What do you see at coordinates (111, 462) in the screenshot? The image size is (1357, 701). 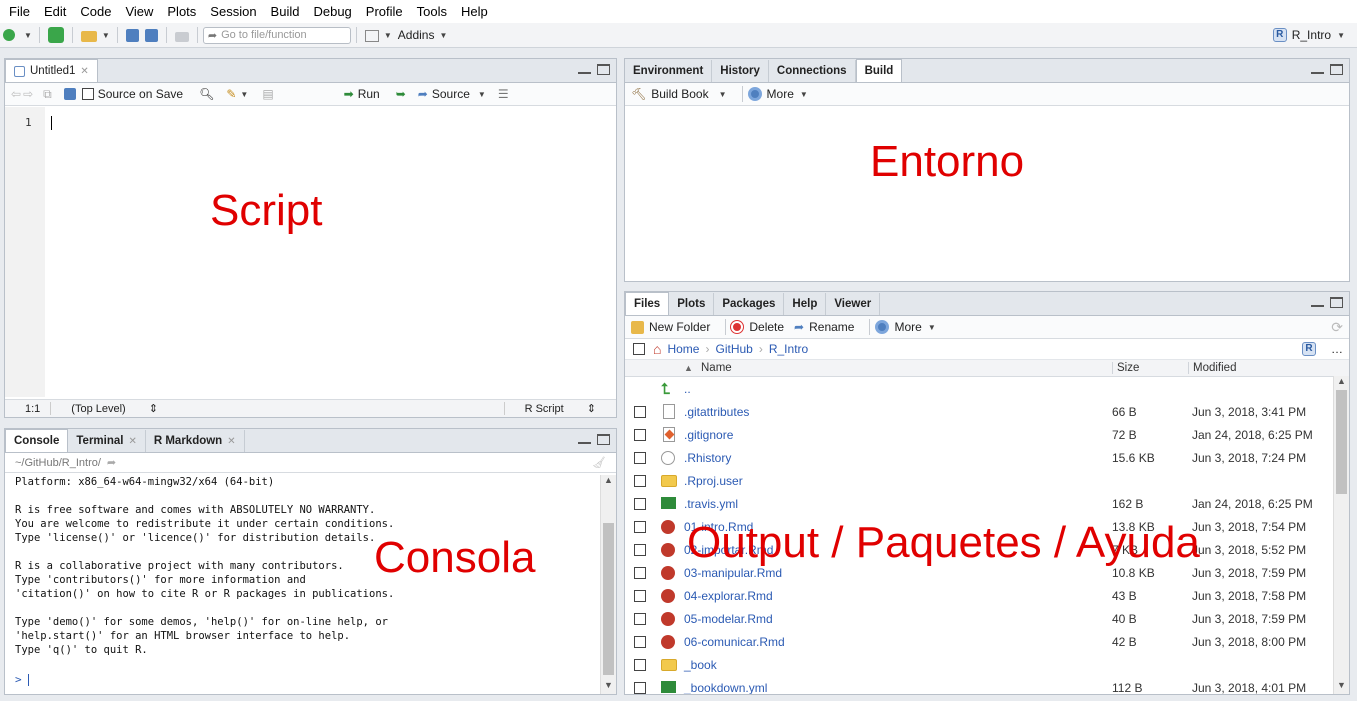 I see `goto-dir-icon: ➦` at bounding box center [111, 462].